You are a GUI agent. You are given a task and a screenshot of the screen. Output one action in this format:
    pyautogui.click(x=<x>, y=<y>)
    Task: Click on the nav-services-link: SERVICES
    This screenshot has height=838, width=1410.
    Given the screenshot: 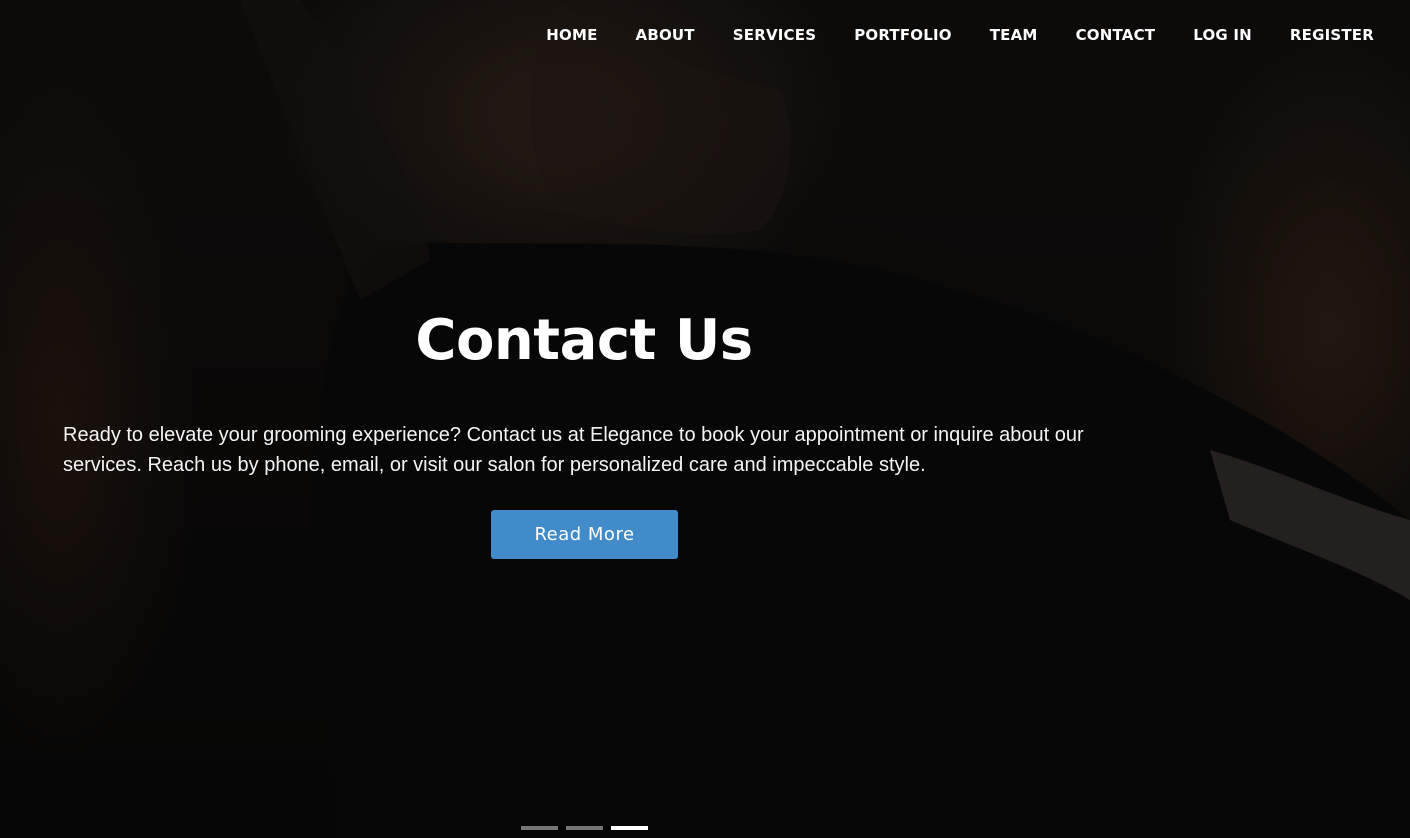 What is the action you would take?
    pyautogui.click(x=774, y=35)
    